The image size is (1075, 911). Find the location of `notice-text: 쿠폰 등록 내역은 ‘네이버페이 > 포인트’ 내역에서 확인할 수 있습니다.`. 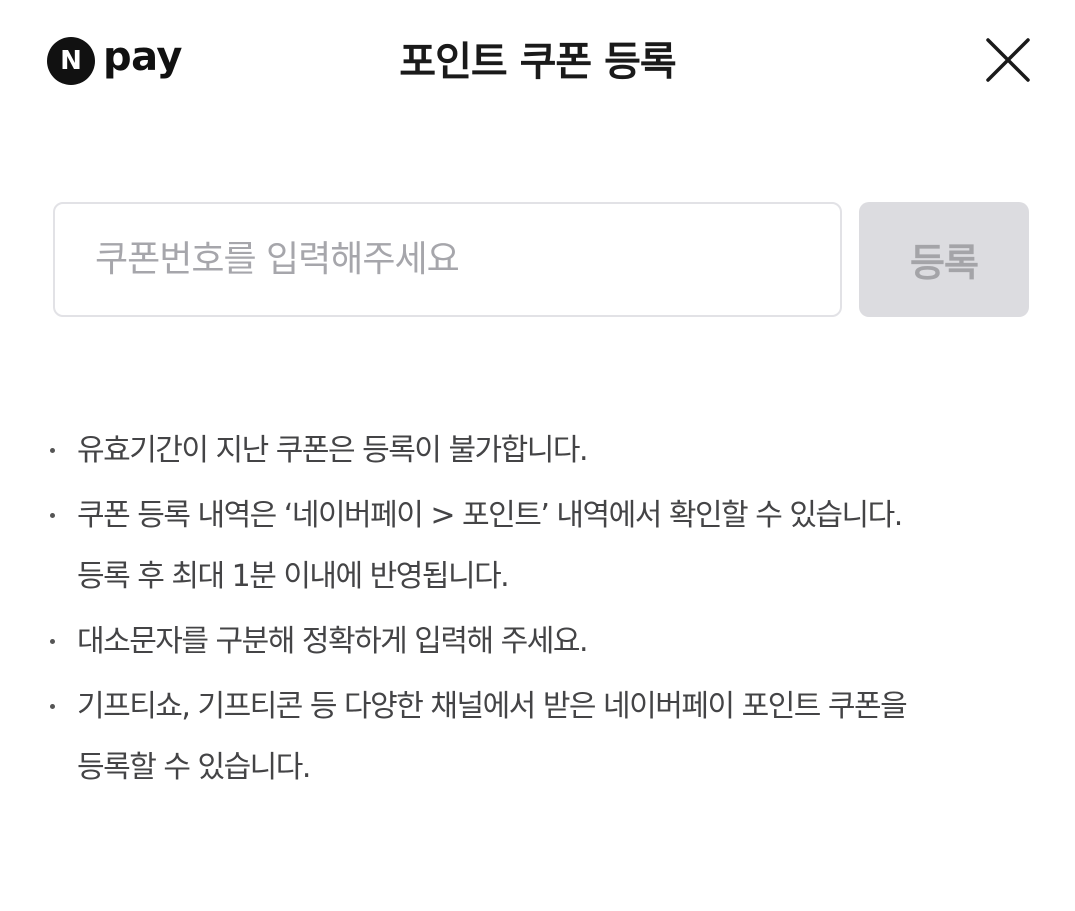

notice-text: 쿠폰 등록 내역은 ‘네이버페이 > 포인트’ 내역에서 확인할 수 있습니다. is located at coordinates (490, 515).